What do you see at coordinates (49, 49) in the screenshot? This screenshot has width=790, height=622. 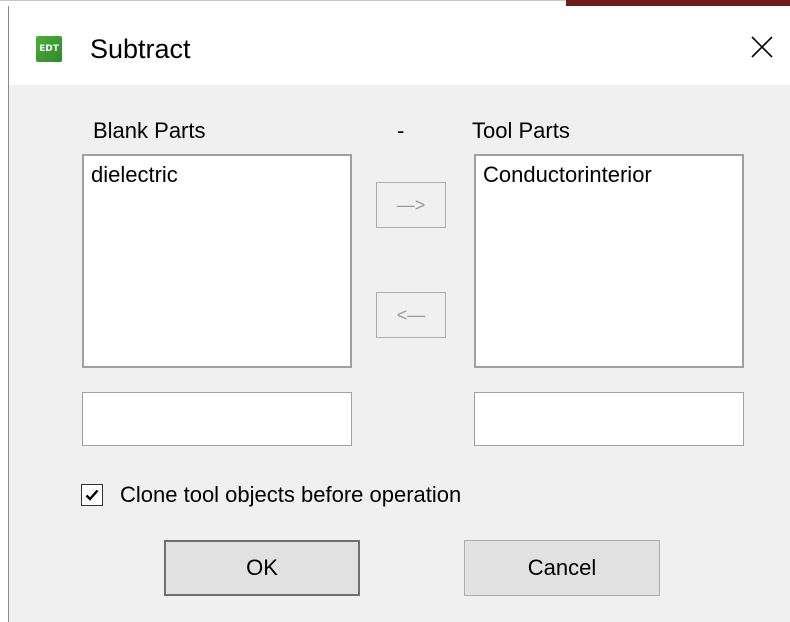 I see `edt-app-icon: EDT` at bounding box center [49, 49].